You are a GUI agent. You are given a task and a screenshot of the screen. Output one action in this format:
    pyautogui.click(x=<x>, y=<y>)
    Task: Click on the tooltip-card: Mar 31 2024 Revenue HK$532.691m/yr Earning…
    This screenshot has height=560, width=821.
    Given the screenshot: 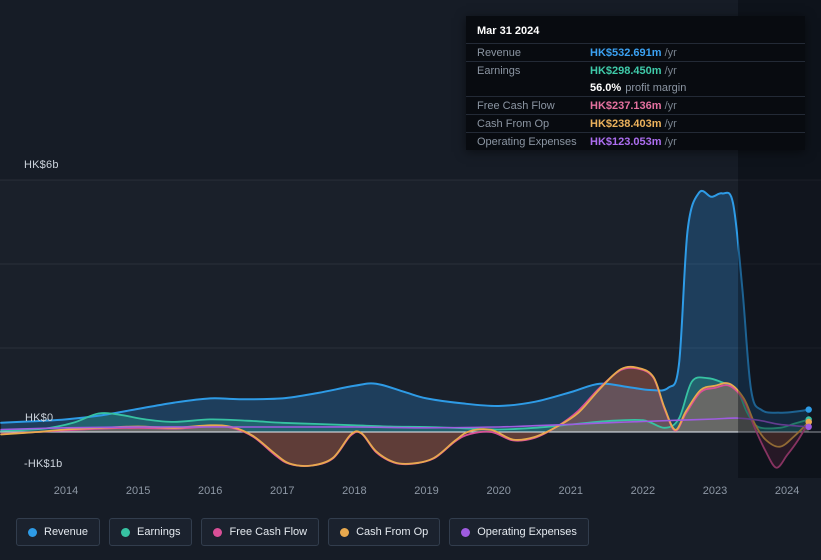 What is the action you would take?
    pyautogui.click(x=635, y=83)
    